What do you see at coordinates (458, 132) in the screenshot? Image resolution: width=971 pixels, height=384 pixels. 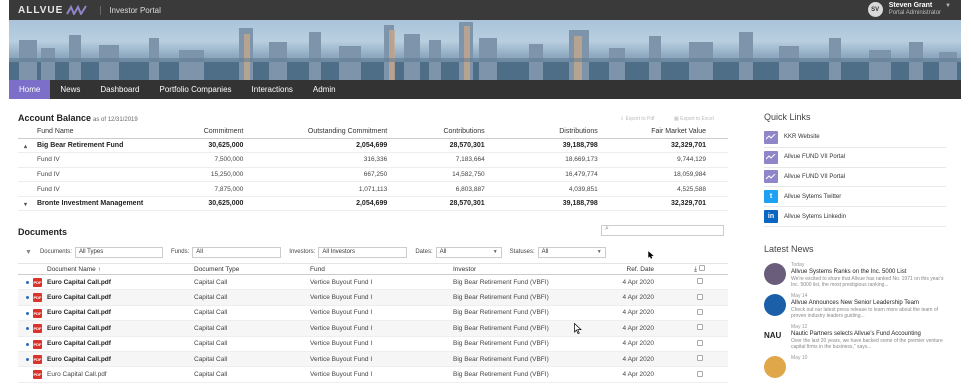 I see `col-contributions: Contributions` at bounding box center [458, 132].